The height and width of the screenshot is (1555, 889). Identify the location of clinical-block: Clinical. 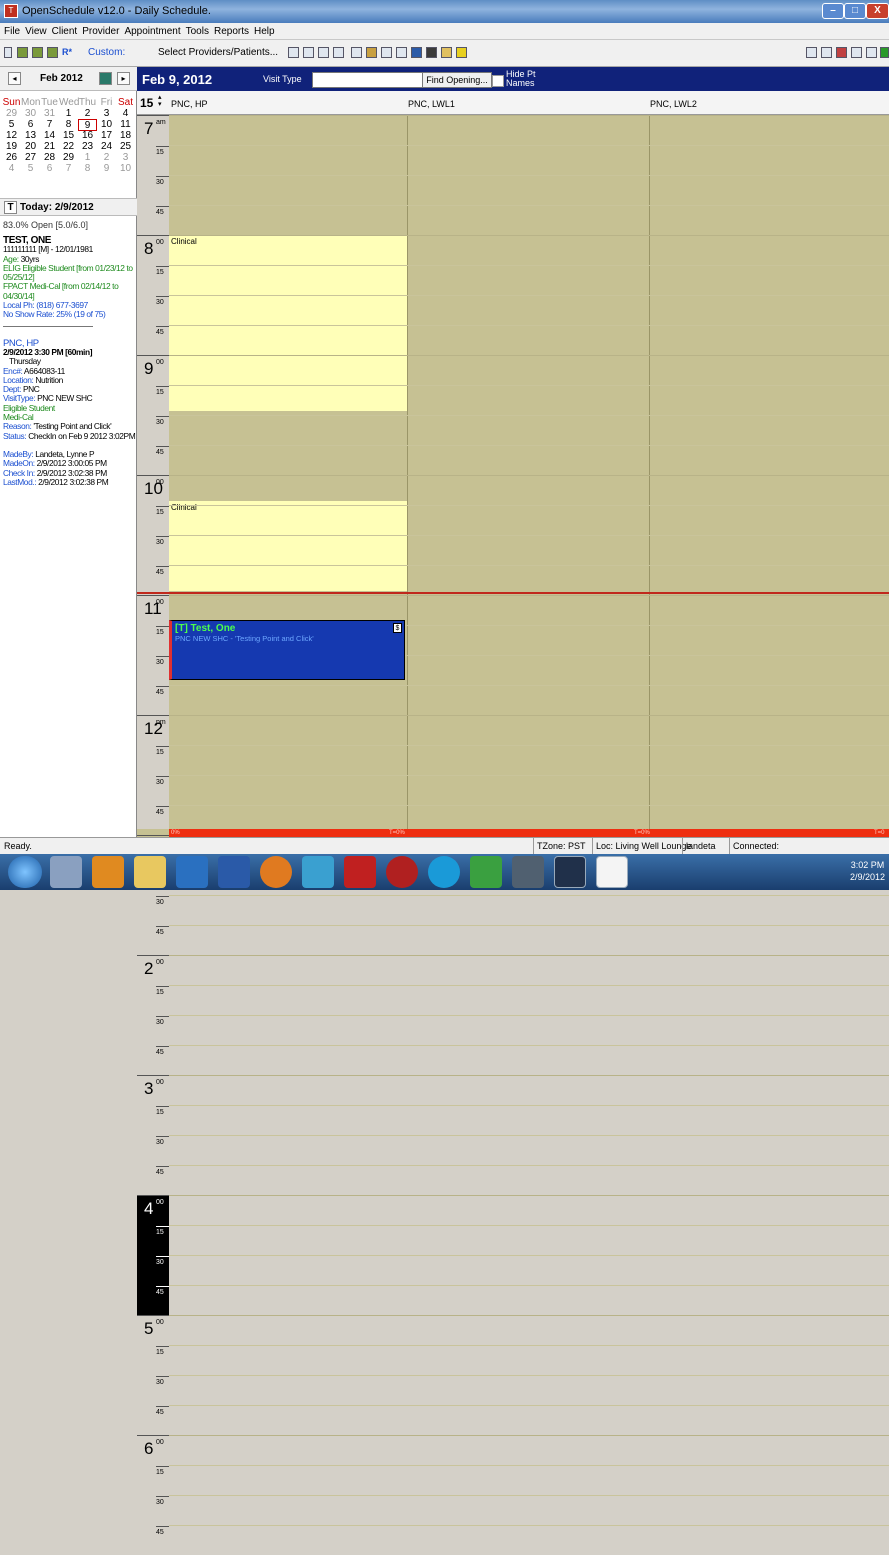
(288, 546).